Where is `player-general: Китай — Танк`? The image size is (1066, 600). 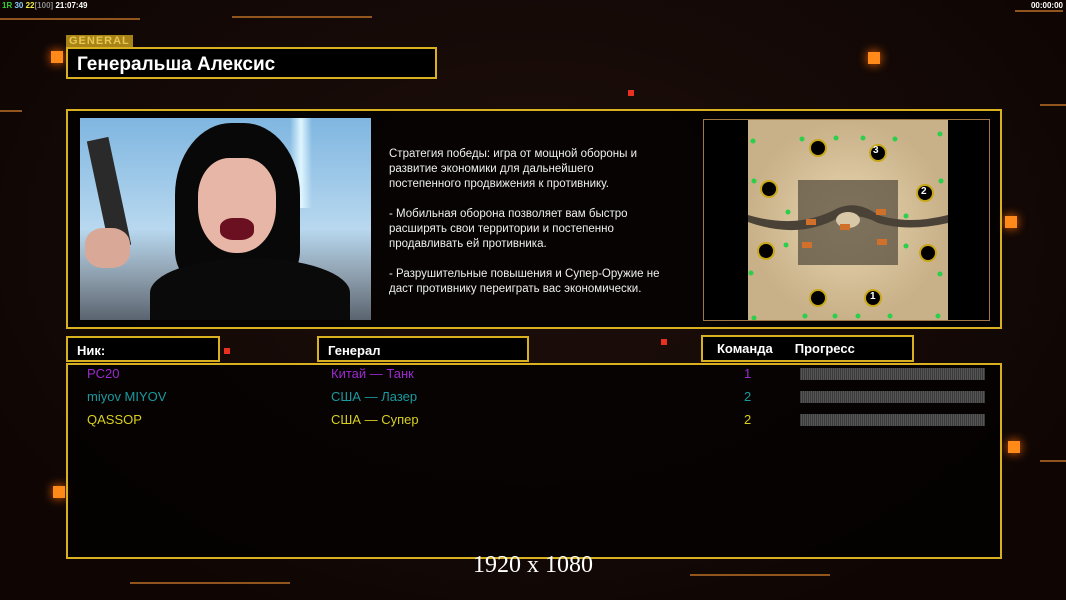 player-general: Китай — Танк is located at coordinates (372, 373).